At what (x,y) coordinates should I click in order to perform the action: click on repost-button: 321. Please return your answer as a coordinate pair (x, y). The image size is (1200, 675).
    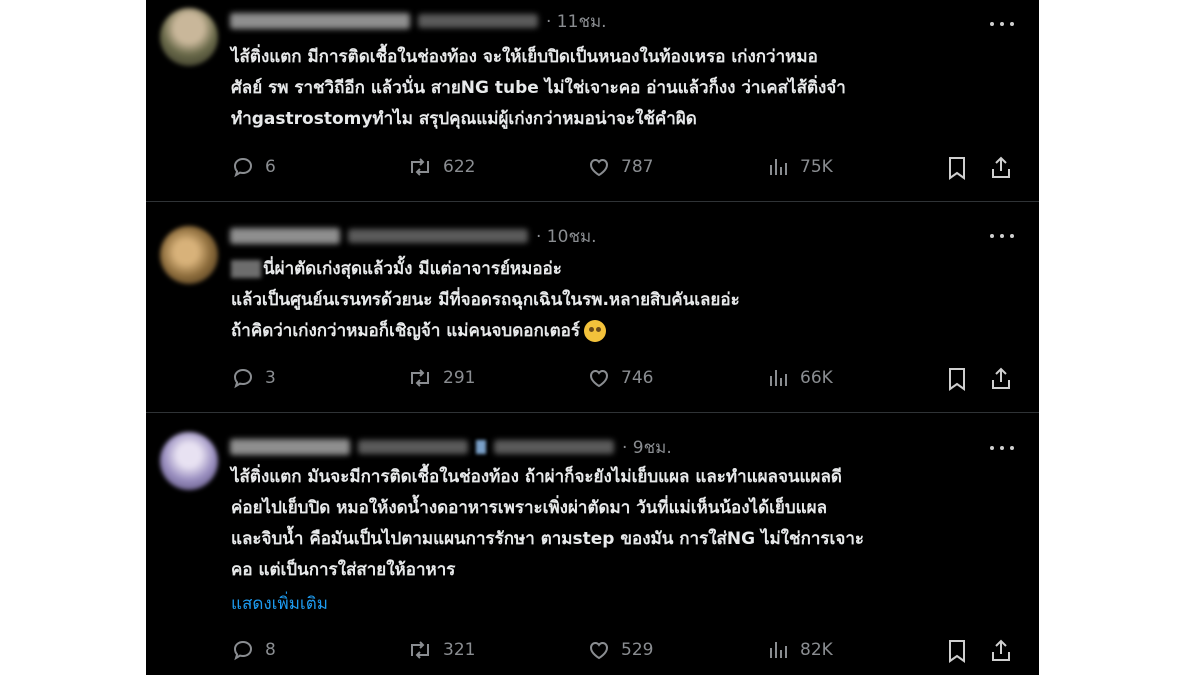
    Looking at the image, I should click on (441, 650).